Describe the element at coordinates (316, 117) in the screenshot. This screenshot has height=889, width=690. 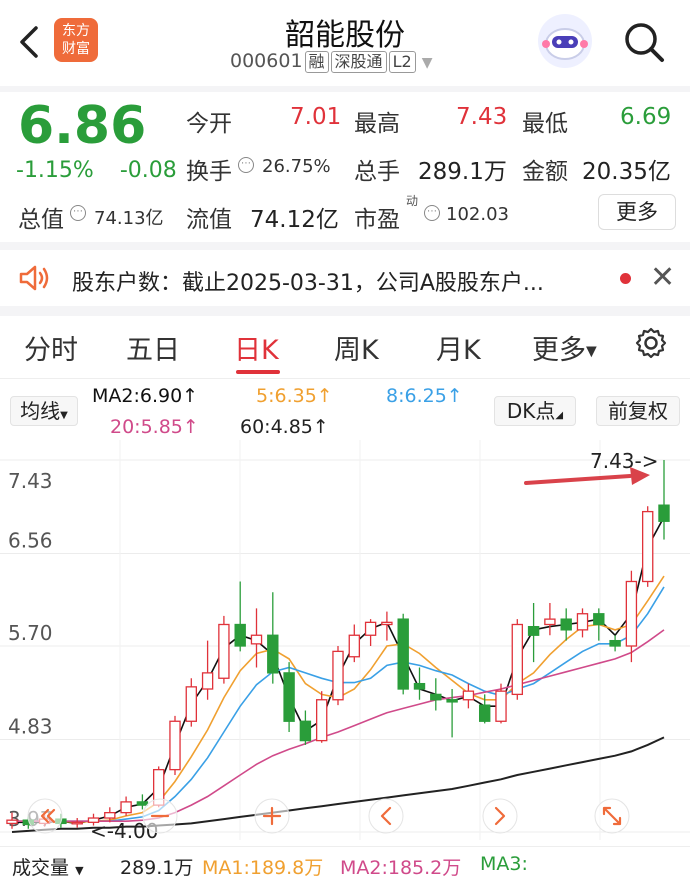
I see `open-value: 7.01` at that location.